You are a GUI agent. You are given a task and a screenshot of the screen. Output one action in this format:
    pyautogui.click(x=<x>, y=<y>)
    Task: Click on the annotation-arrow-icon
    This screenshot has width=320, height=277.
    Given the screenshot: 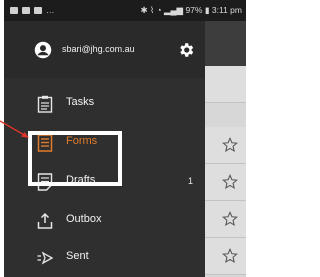 What is the action you would take?
    pyautogui.click(x=14, y=129)
    